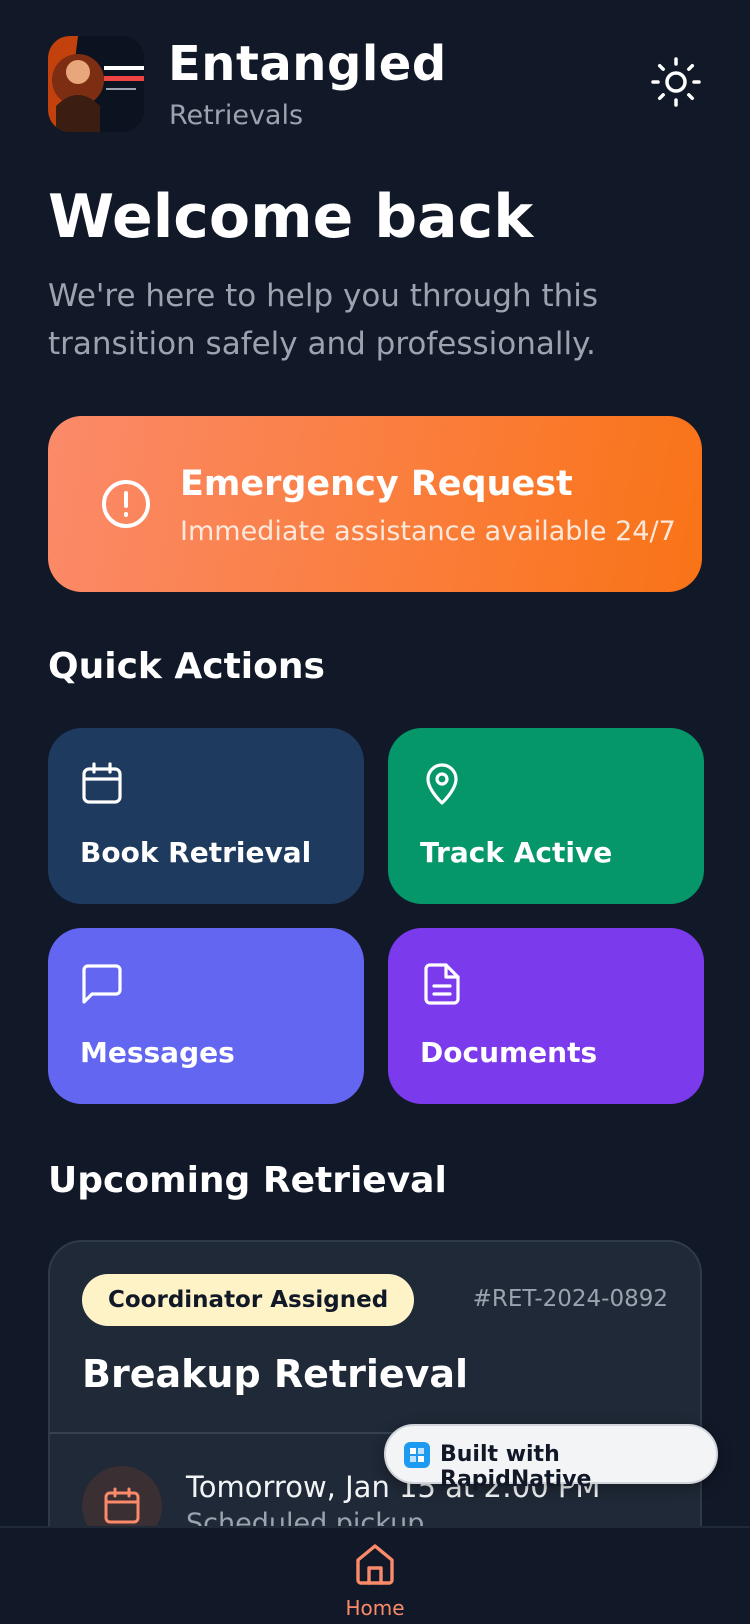  What do you see at coordinates (546, 1016) in the screenshot?
I see `documents-tile: Documents` at bounding box center [546, 1016].